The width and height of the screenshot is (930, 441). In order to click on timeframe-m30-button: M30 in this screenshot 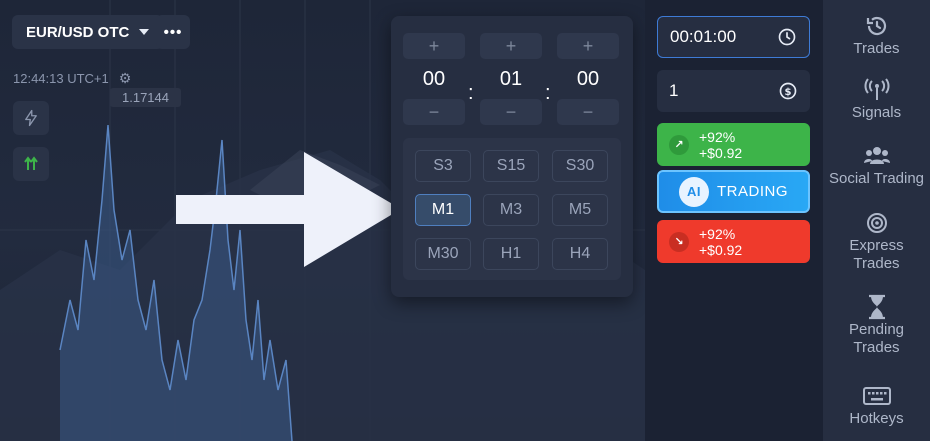, I will do `click(443, 254)`.